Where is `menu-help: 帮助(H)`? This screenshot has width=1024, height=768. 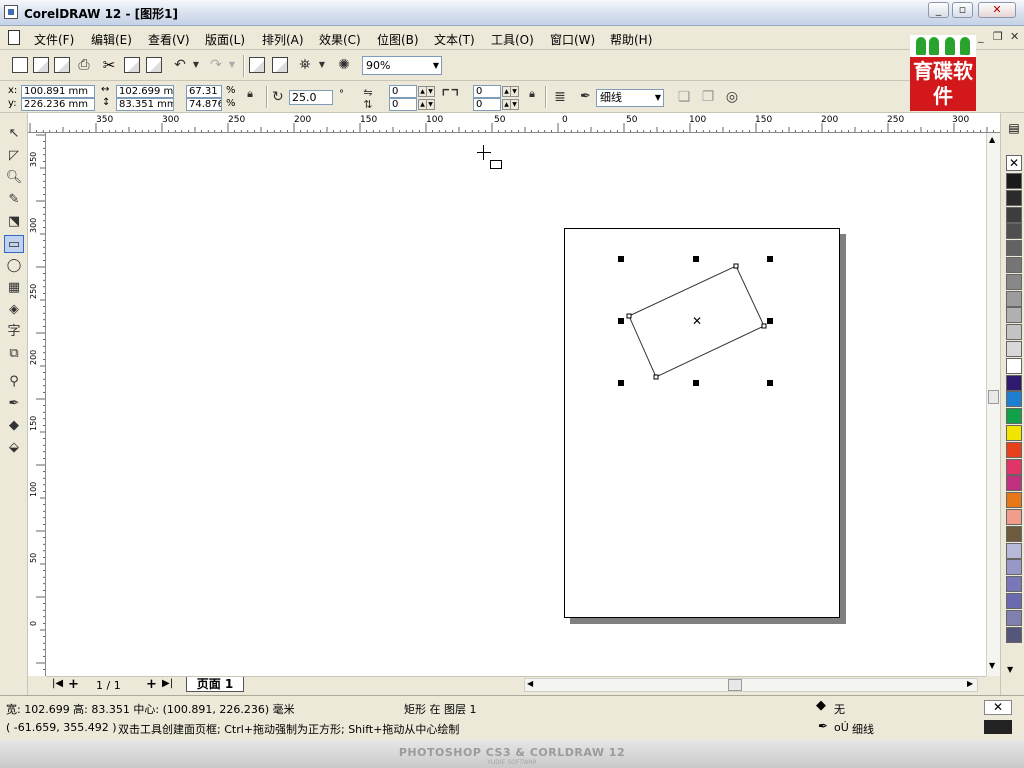
menu-help: 帮助(H) is located at coordinates (631, 39).